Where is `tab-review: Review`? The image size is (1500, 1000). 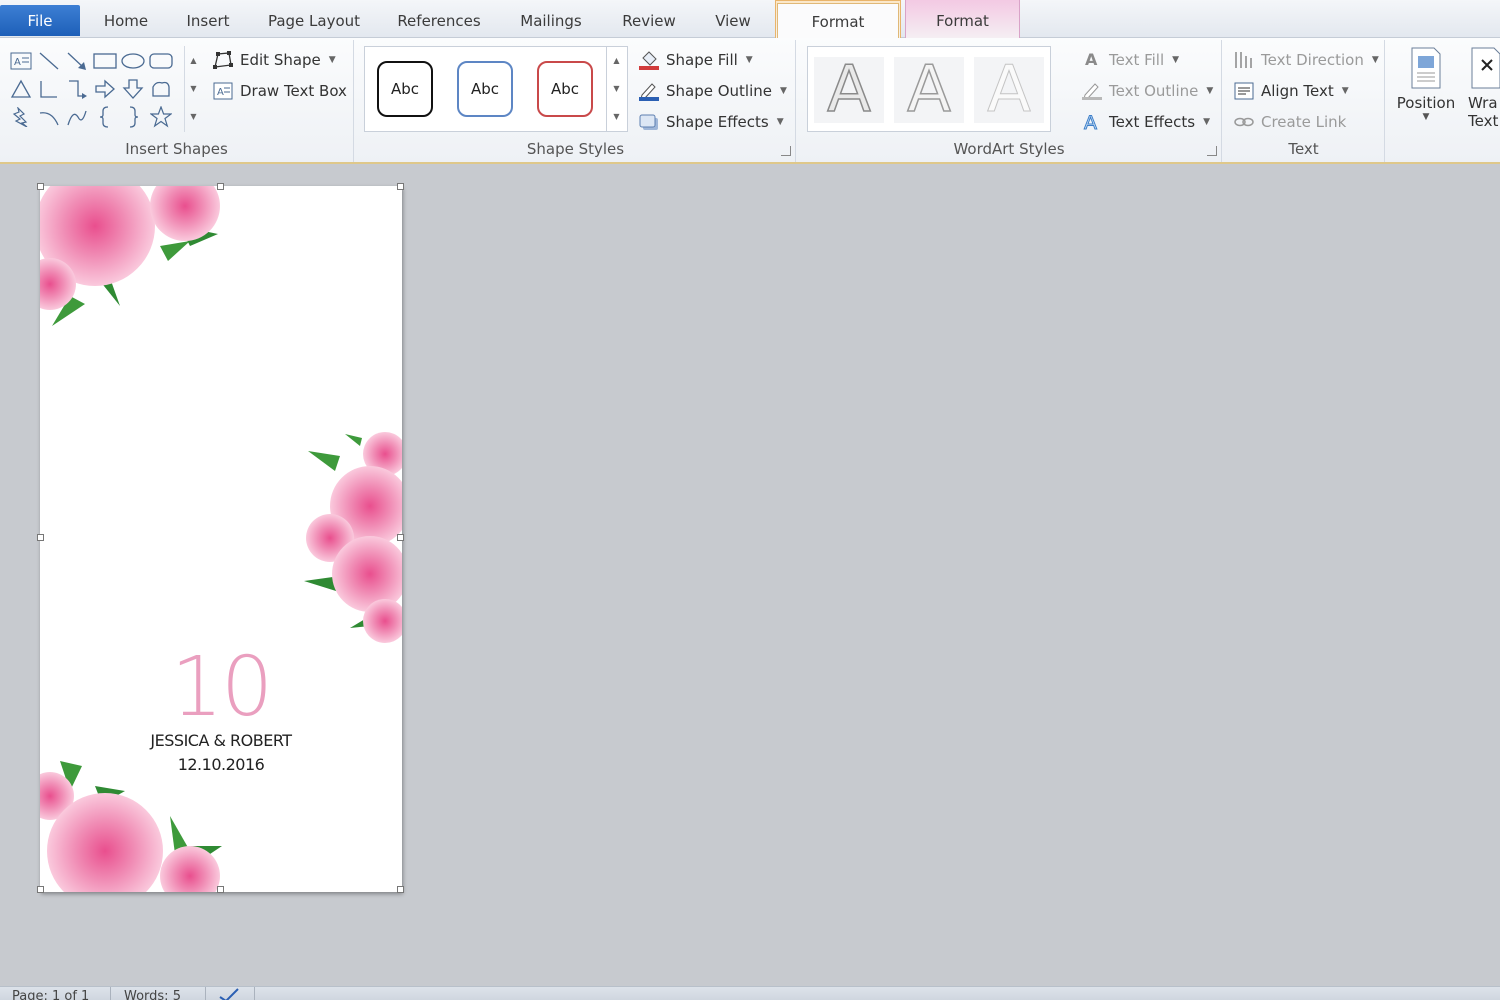
tab-review: Review is located at coordinates (649, 22).